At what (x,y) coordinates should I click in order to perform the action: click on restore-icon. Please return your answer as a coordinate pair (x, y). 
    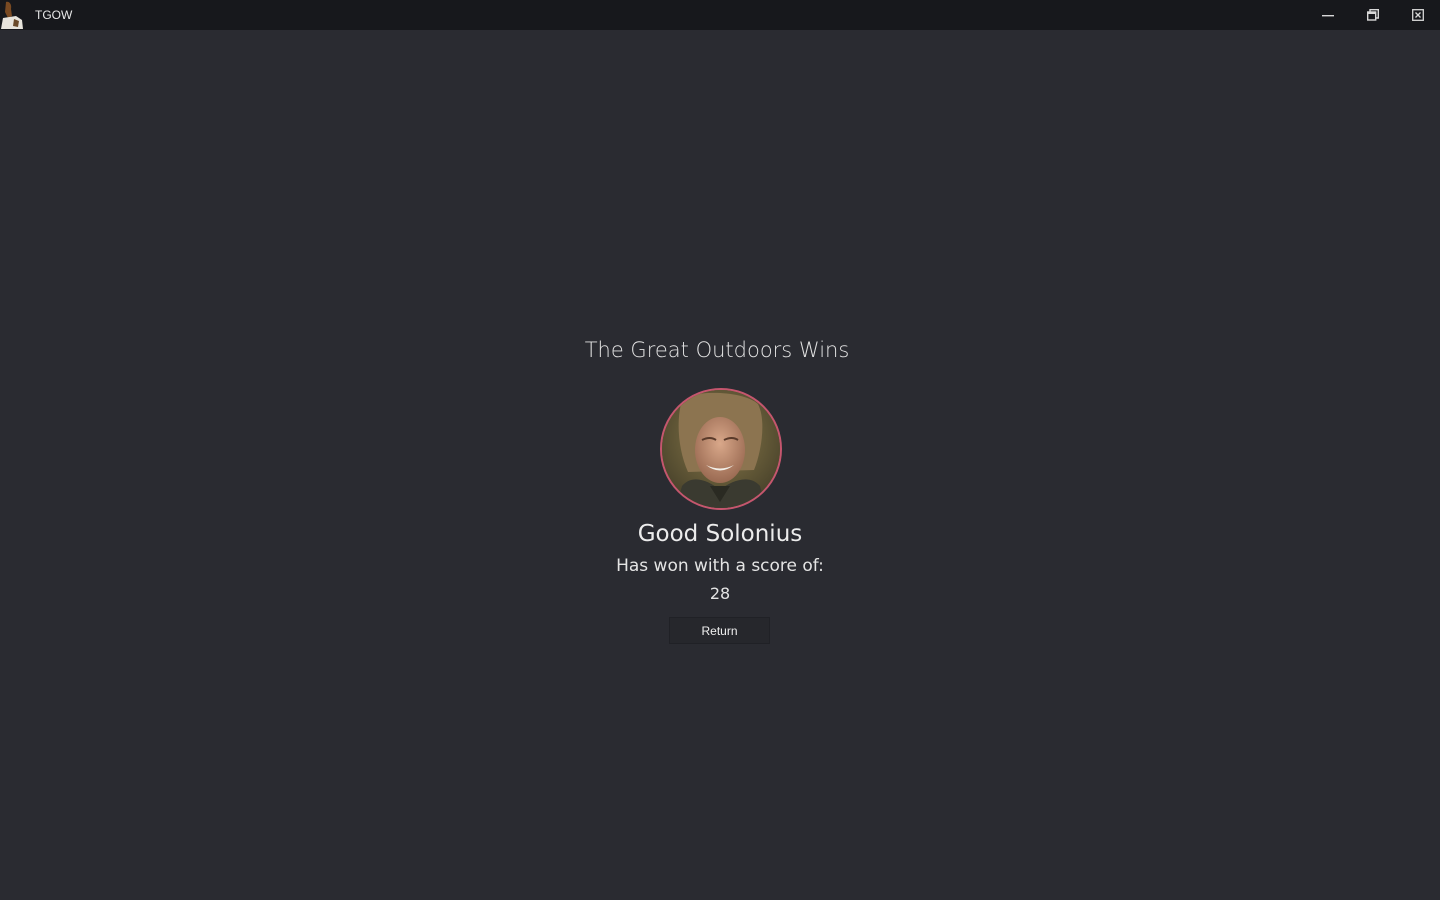
    Looking at the image, I should click on (1372, 15).